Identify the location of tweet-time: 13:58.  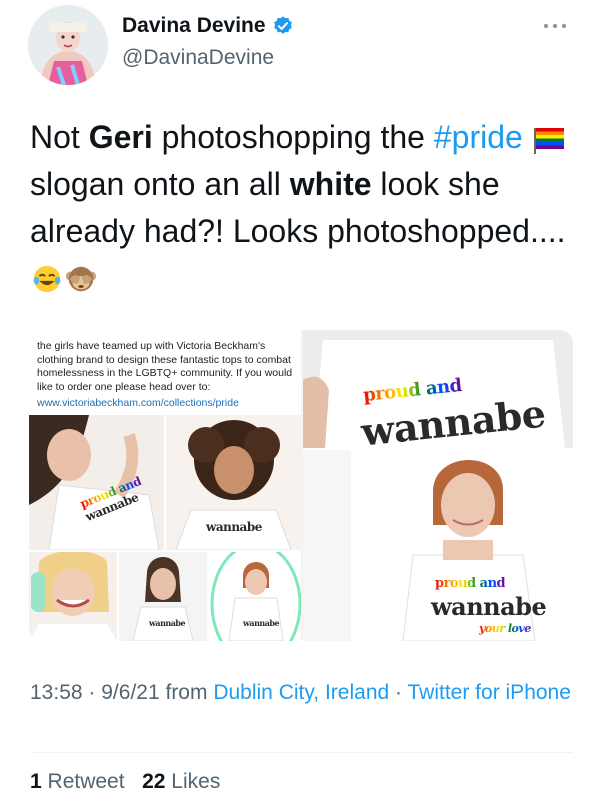
(56, 692).